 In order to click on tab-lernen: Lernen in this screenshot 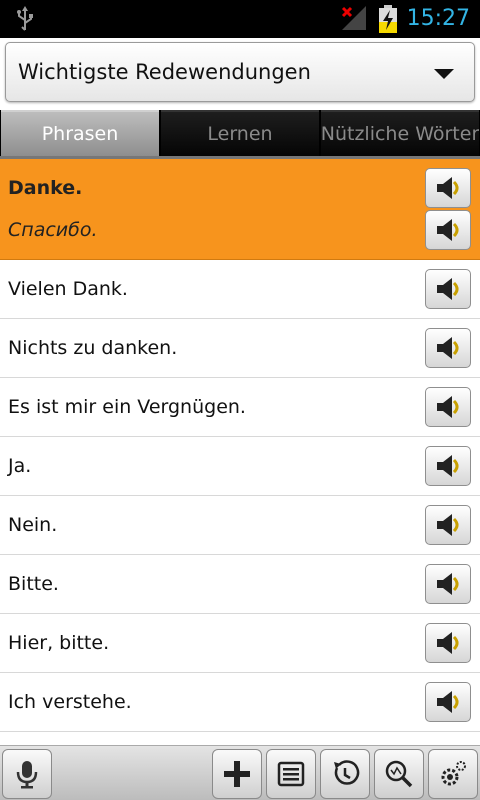, I will do `click(240, 133)`.